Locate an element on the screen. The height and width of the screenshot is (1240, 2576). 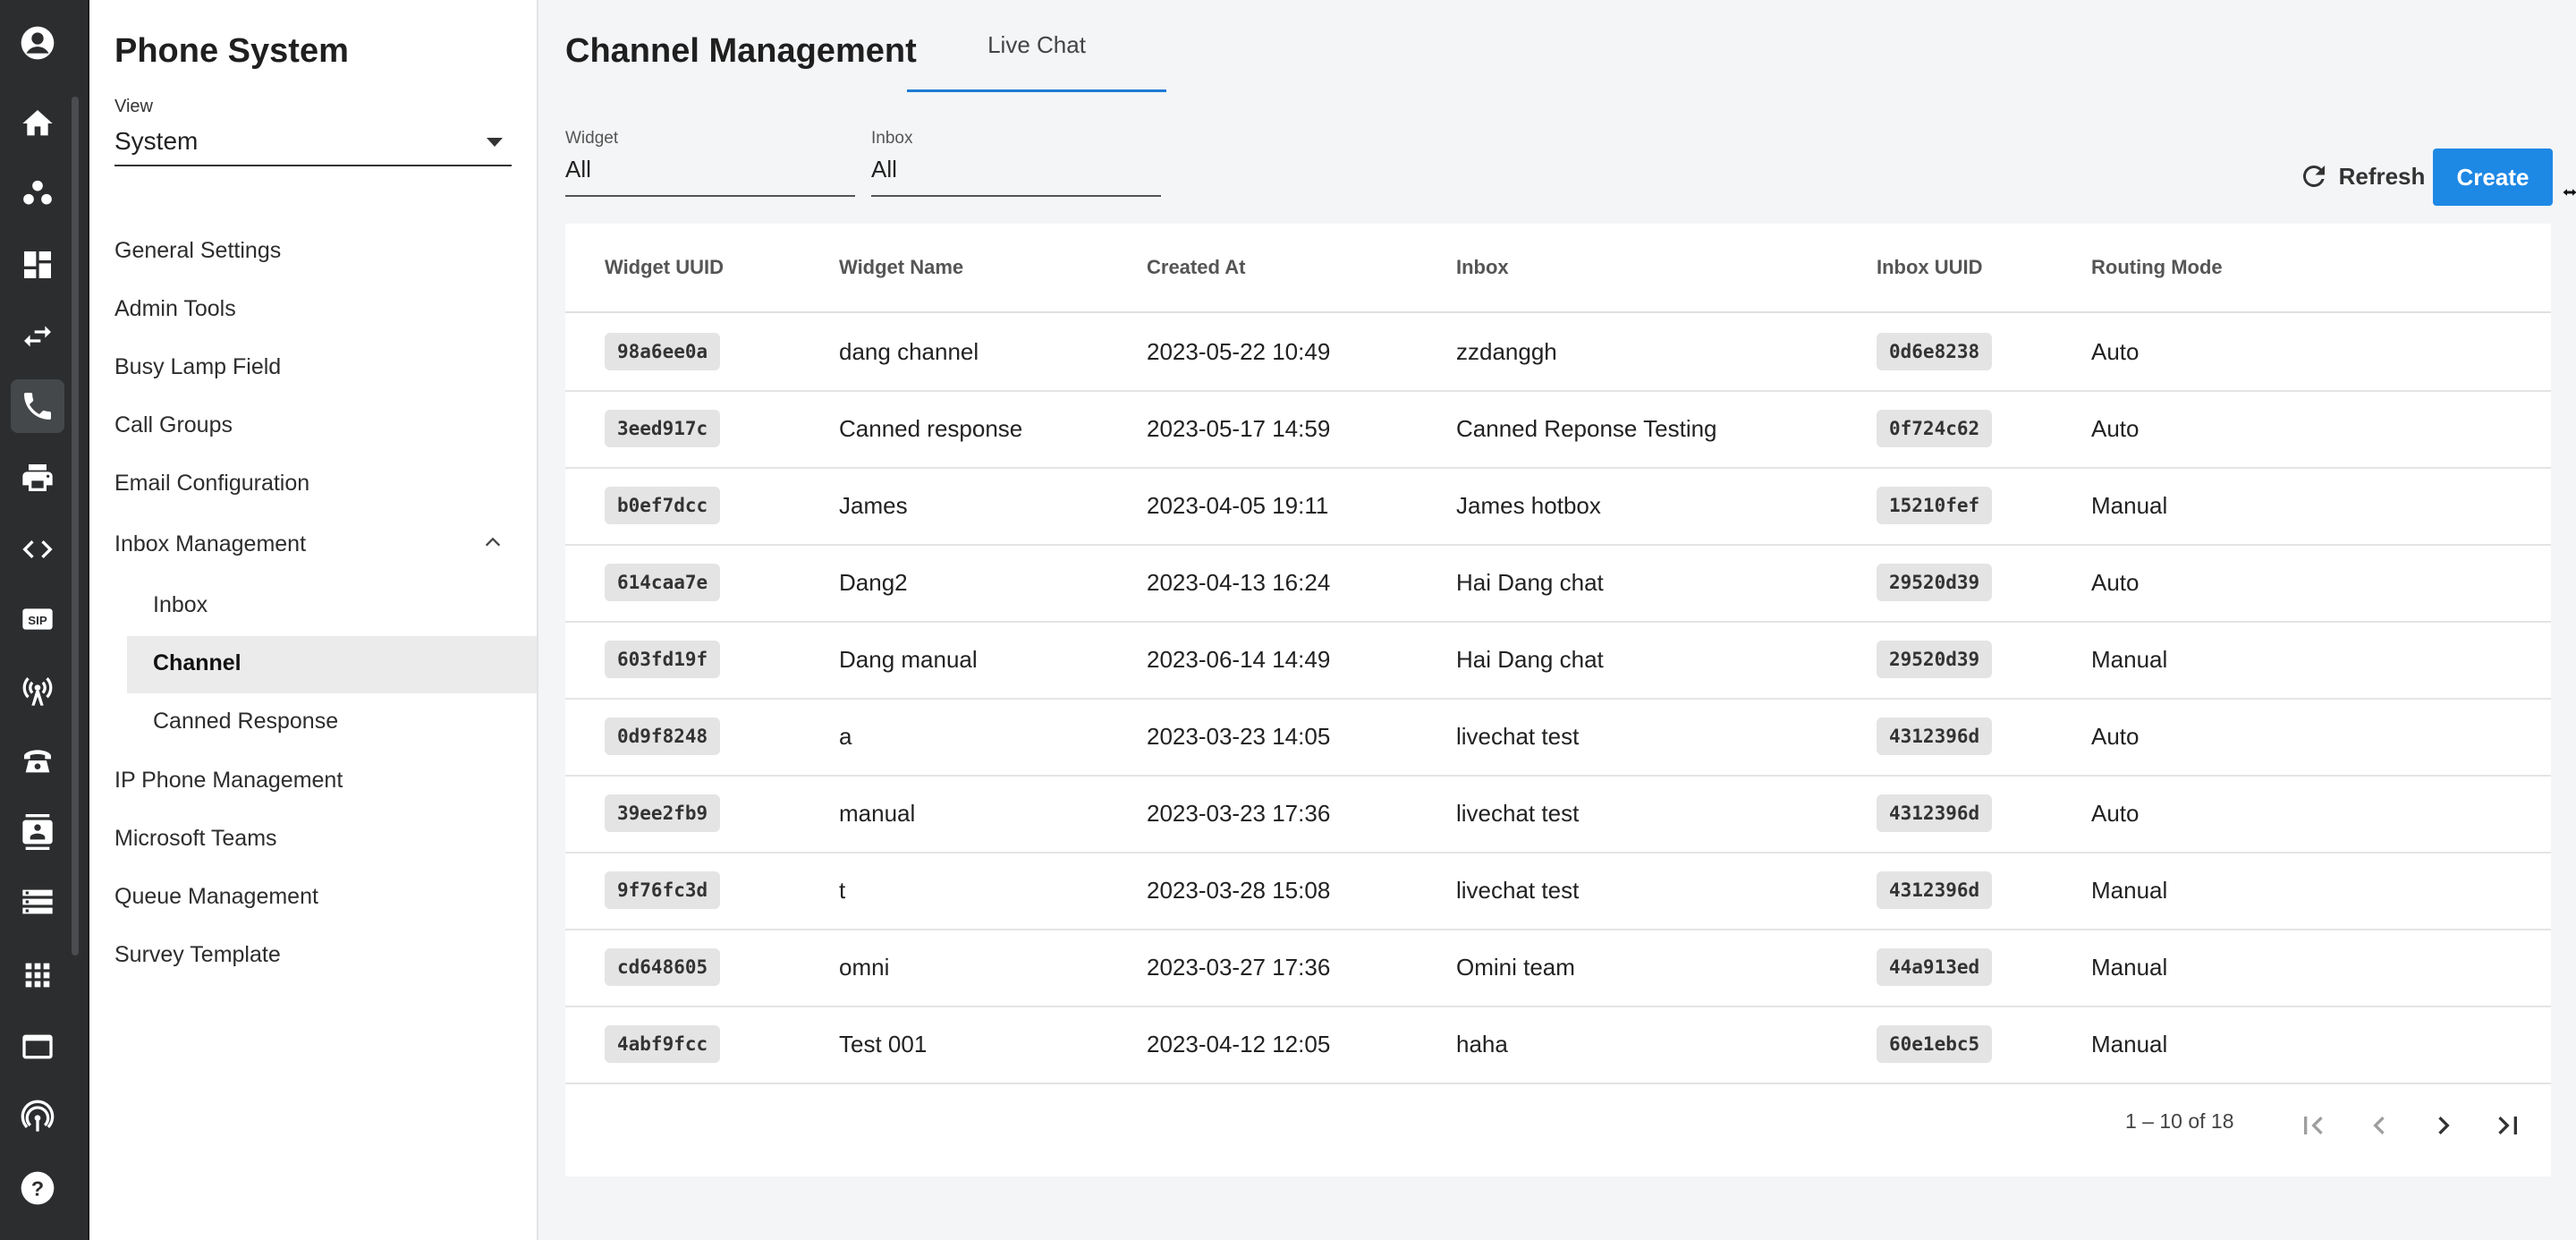
code-icon is located at coordinates (37, 549).